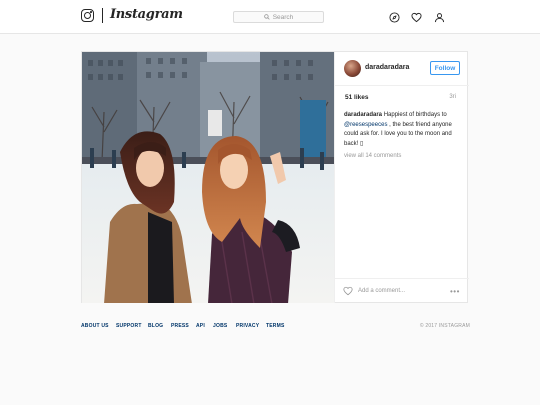  Describe the element at coordinates (87, 15) in the screenshot. I see `instagram-camera-icon` at that location.